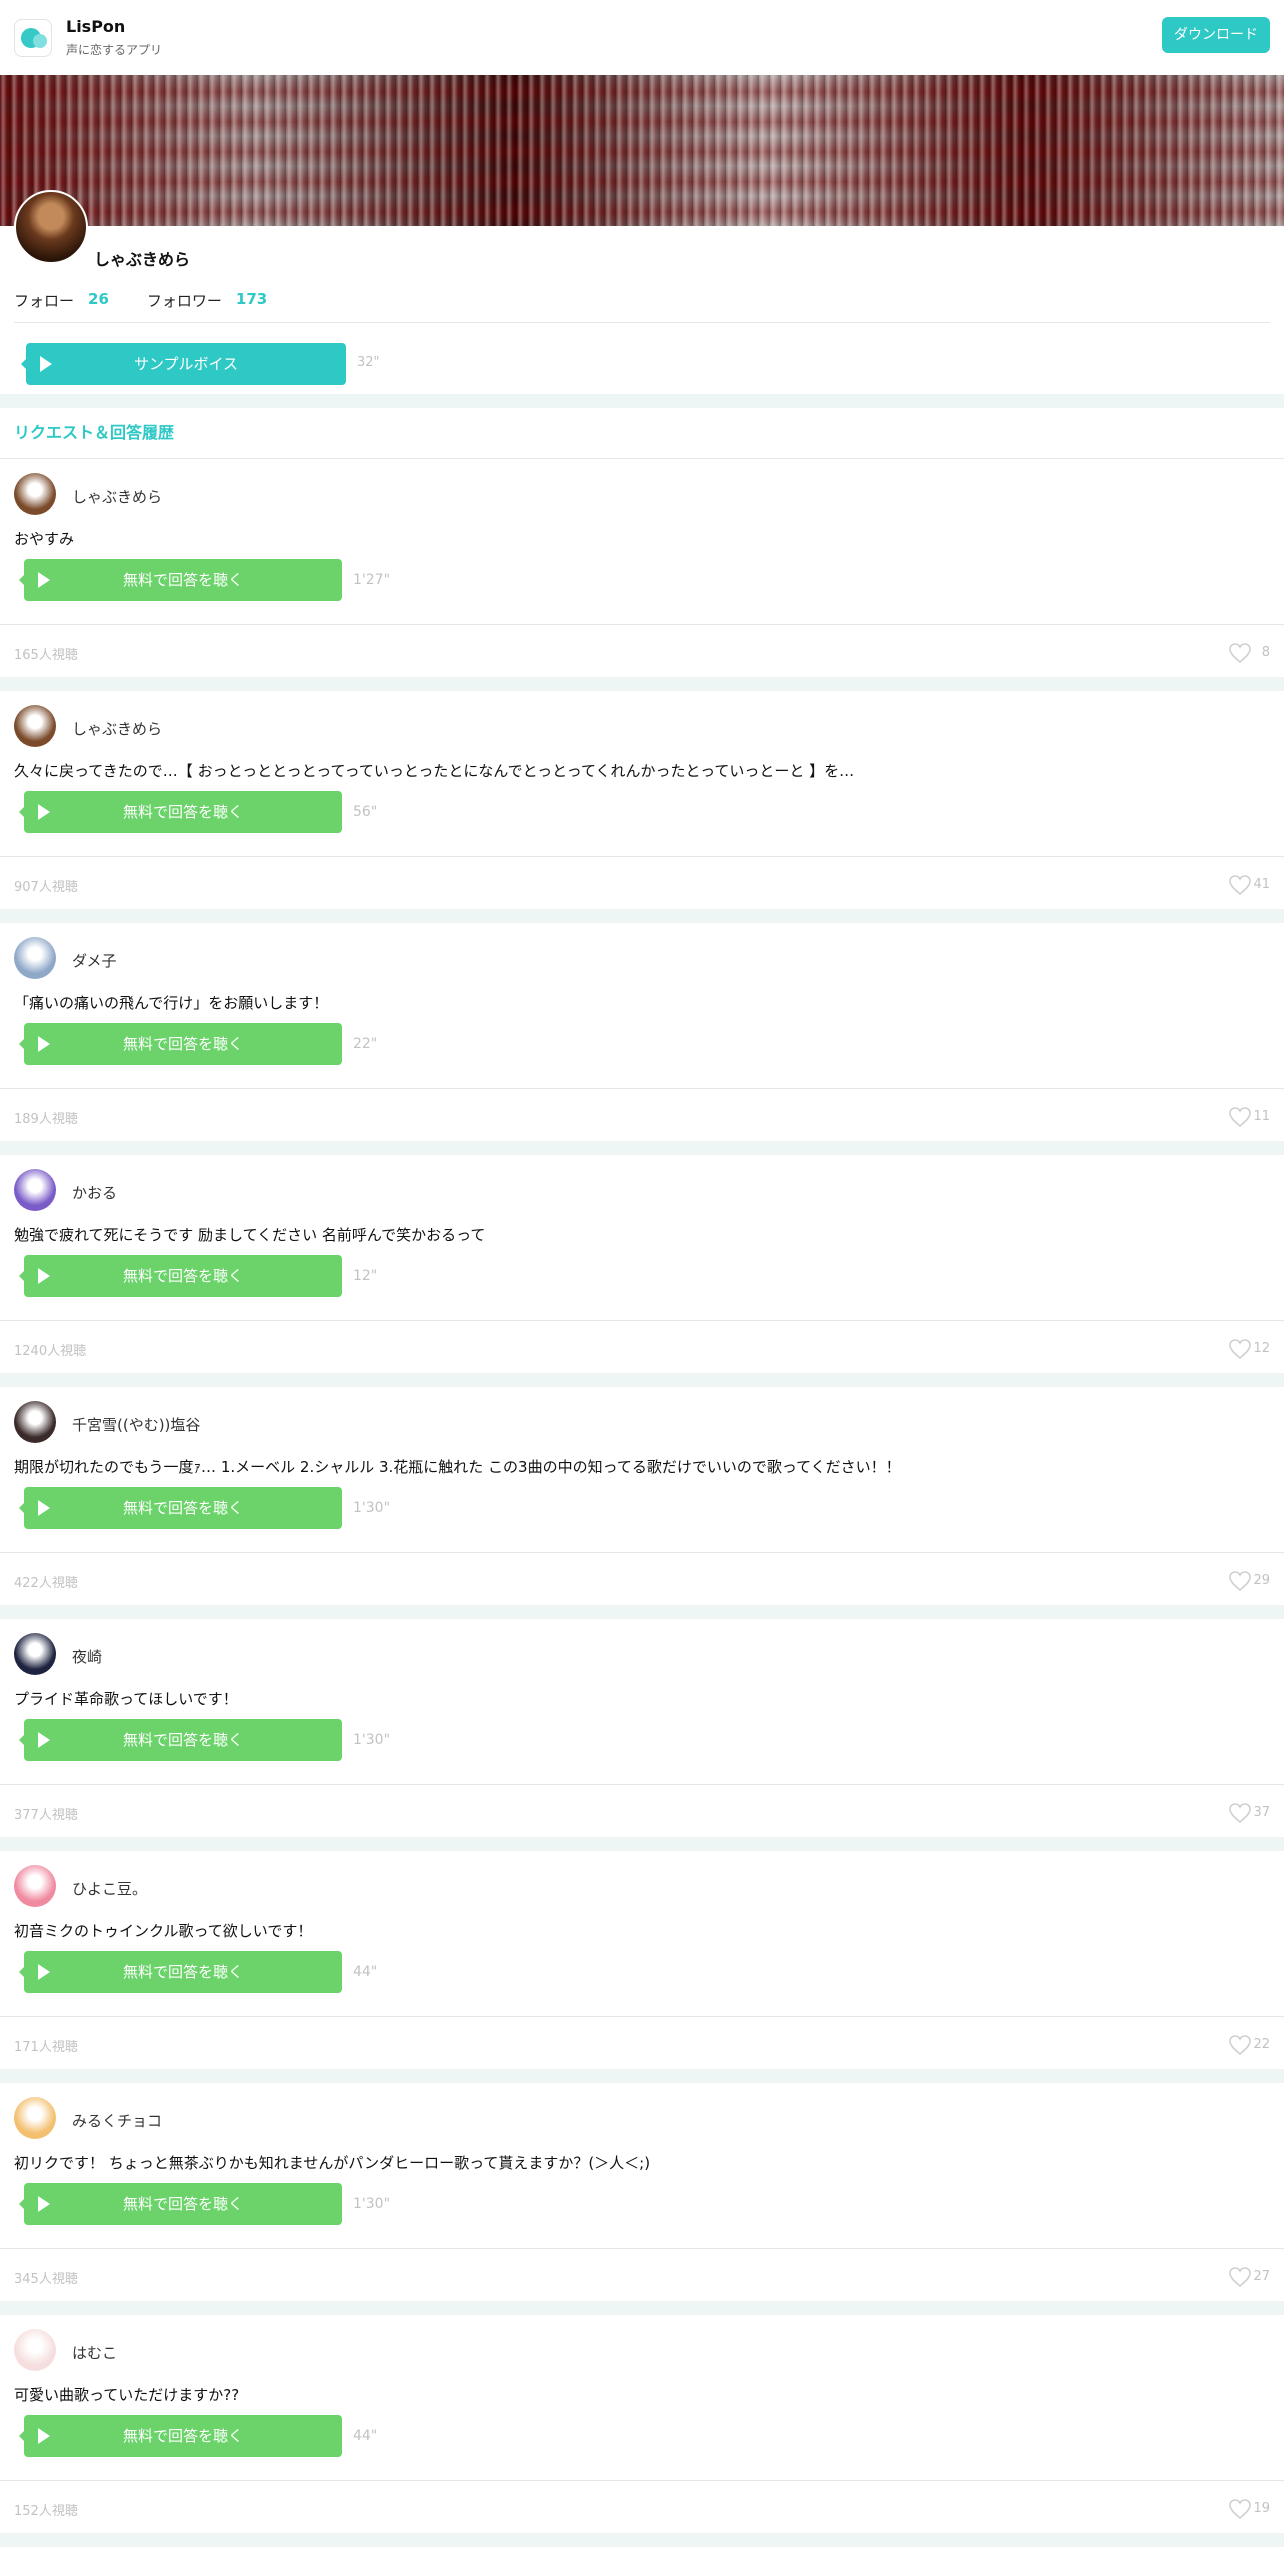 Image resolution: width=1284 pixels, height=2568 pixels. What do you see at coordinates (642, 433) in the screenshot?
I see `section-title: リクエスト＆回答履歴` at bounding box center [642, 433].